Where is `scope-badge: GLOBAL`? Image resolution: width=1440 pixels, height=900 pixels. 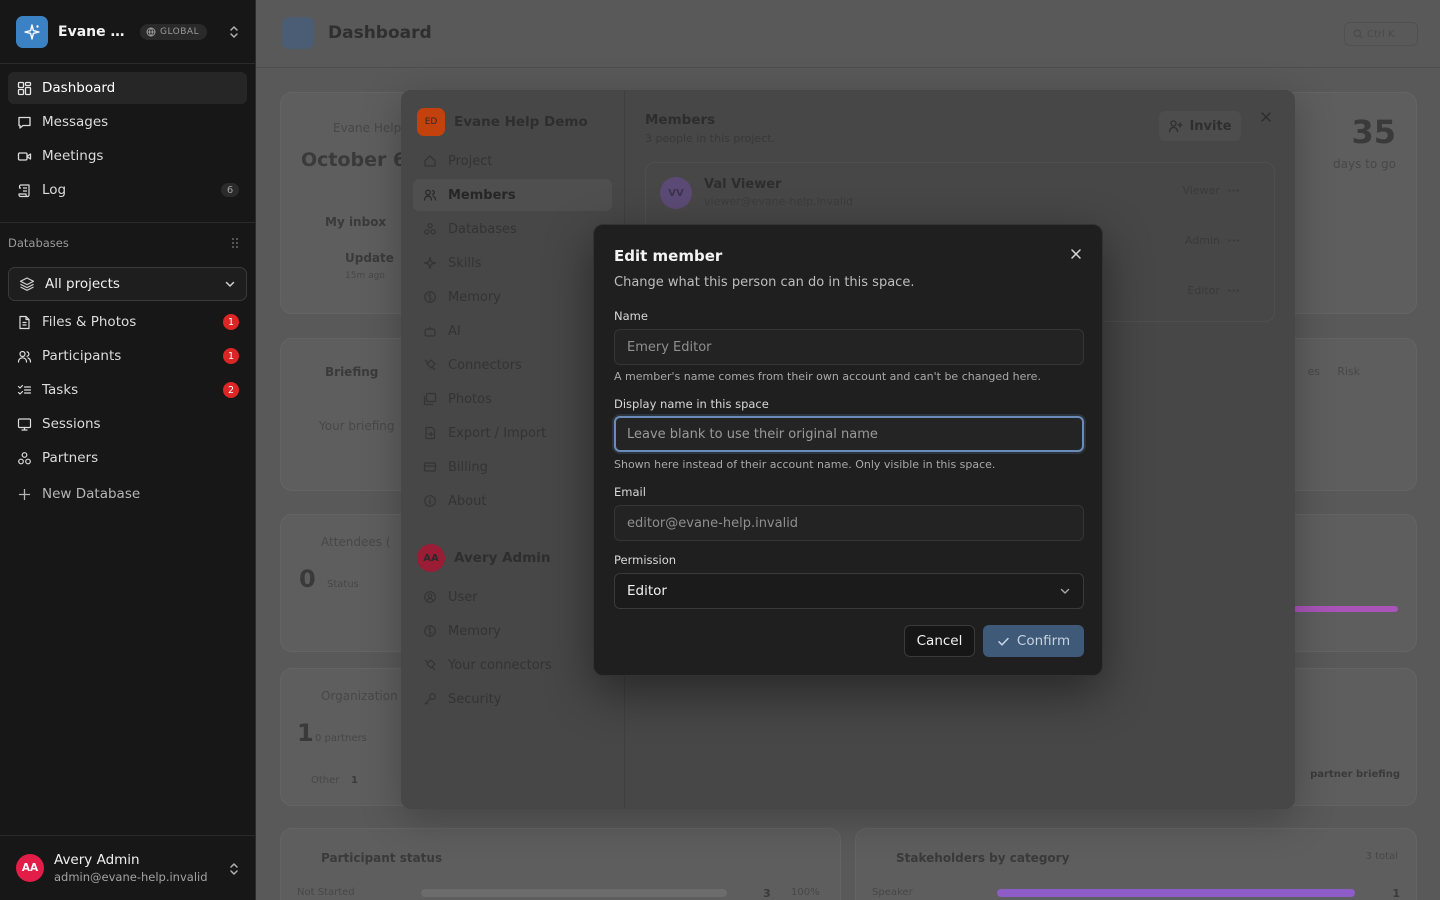
scope-badge: GLOBAL is located at coordinates (174, 31).